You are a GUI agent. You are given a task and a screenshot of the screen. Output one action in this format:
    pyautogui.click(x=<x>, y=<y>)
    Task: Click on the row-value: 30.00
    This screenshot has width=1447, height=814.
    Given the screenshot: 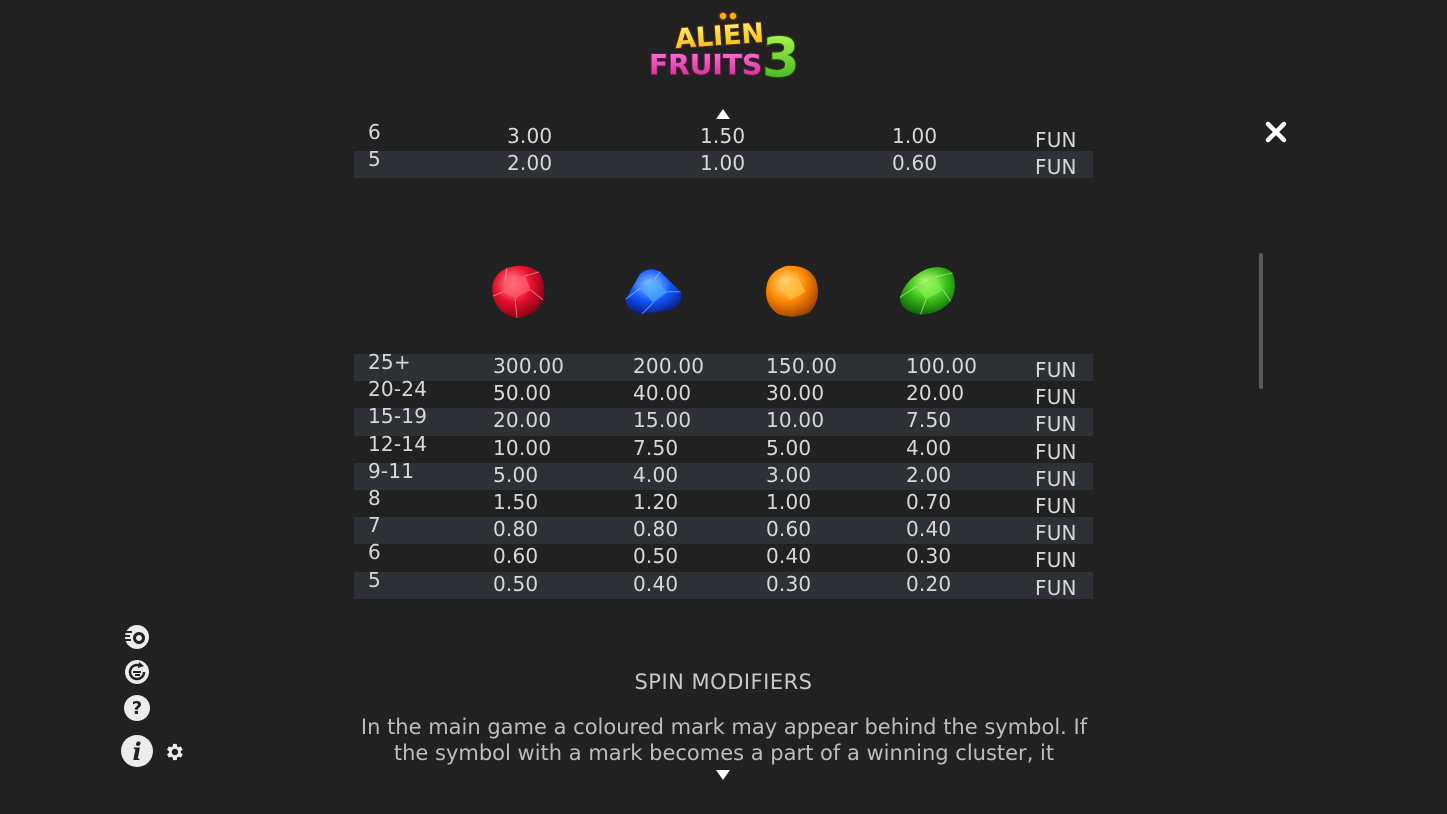 What is the action you would take?
    pyautogui.click(x=795, y=393)
    